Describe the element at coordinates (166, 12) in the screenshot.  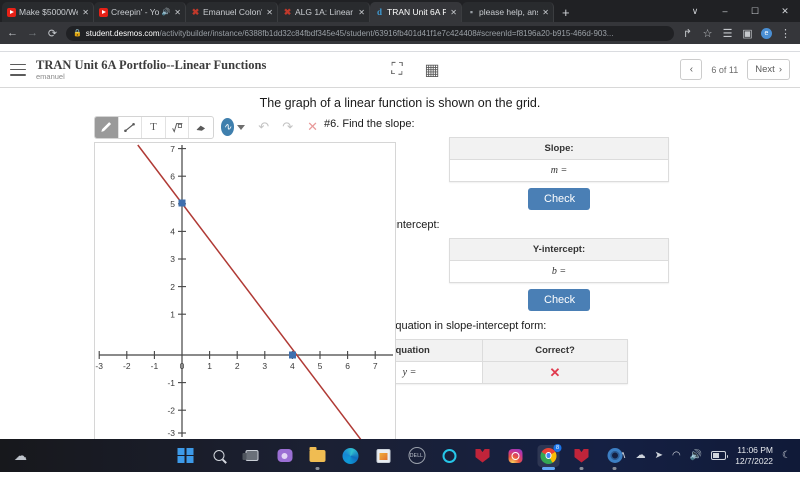
I see `mute-icon: 🔊` at that location.